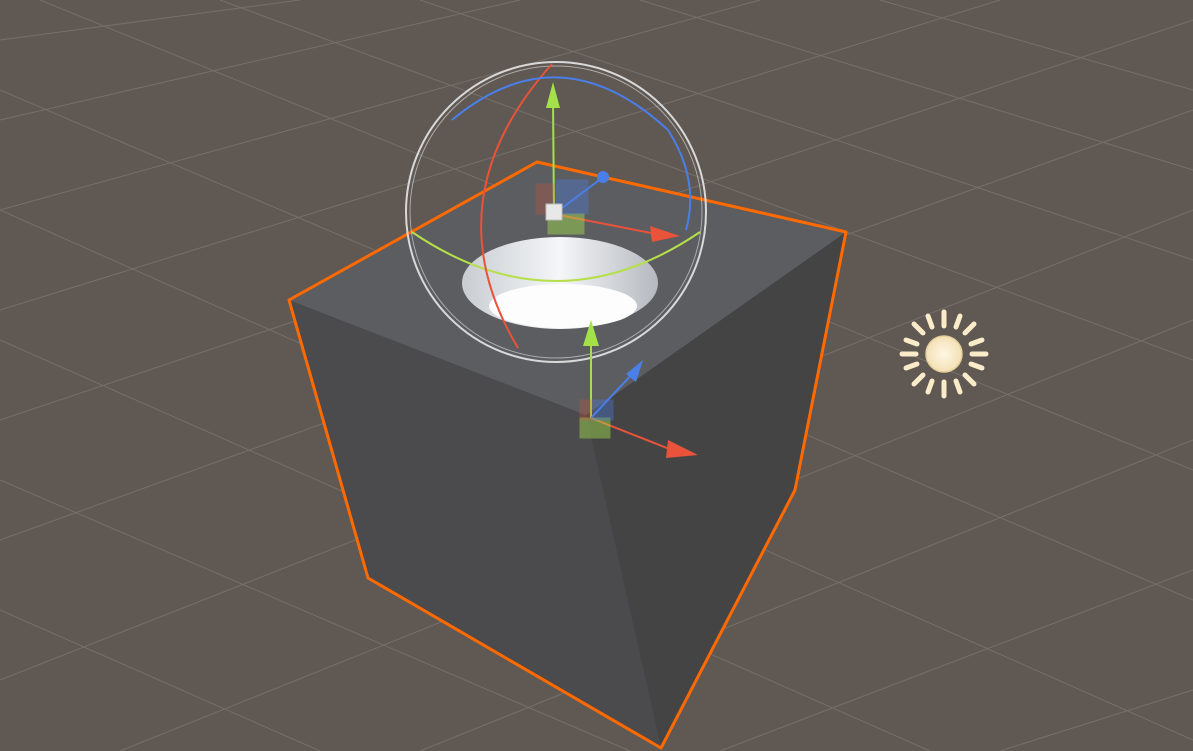 This screenshot has width=1193, height=751. Describe the element at coordinates (603, 177) in the screenshot. I see `move-z-handle-upper` at that location.